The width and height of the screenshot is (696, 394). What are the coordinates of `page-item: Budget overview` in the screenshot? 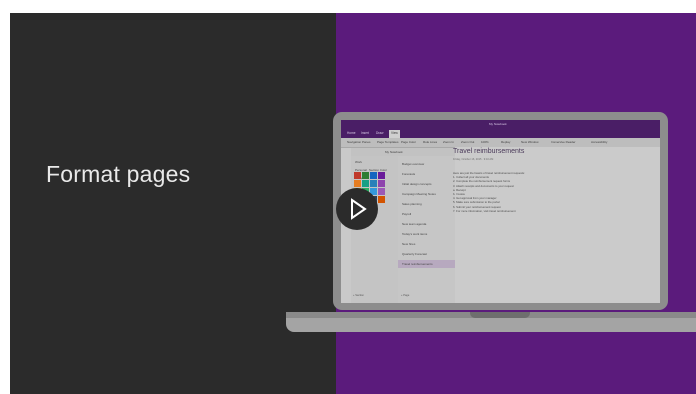 It's located at (426, 164).